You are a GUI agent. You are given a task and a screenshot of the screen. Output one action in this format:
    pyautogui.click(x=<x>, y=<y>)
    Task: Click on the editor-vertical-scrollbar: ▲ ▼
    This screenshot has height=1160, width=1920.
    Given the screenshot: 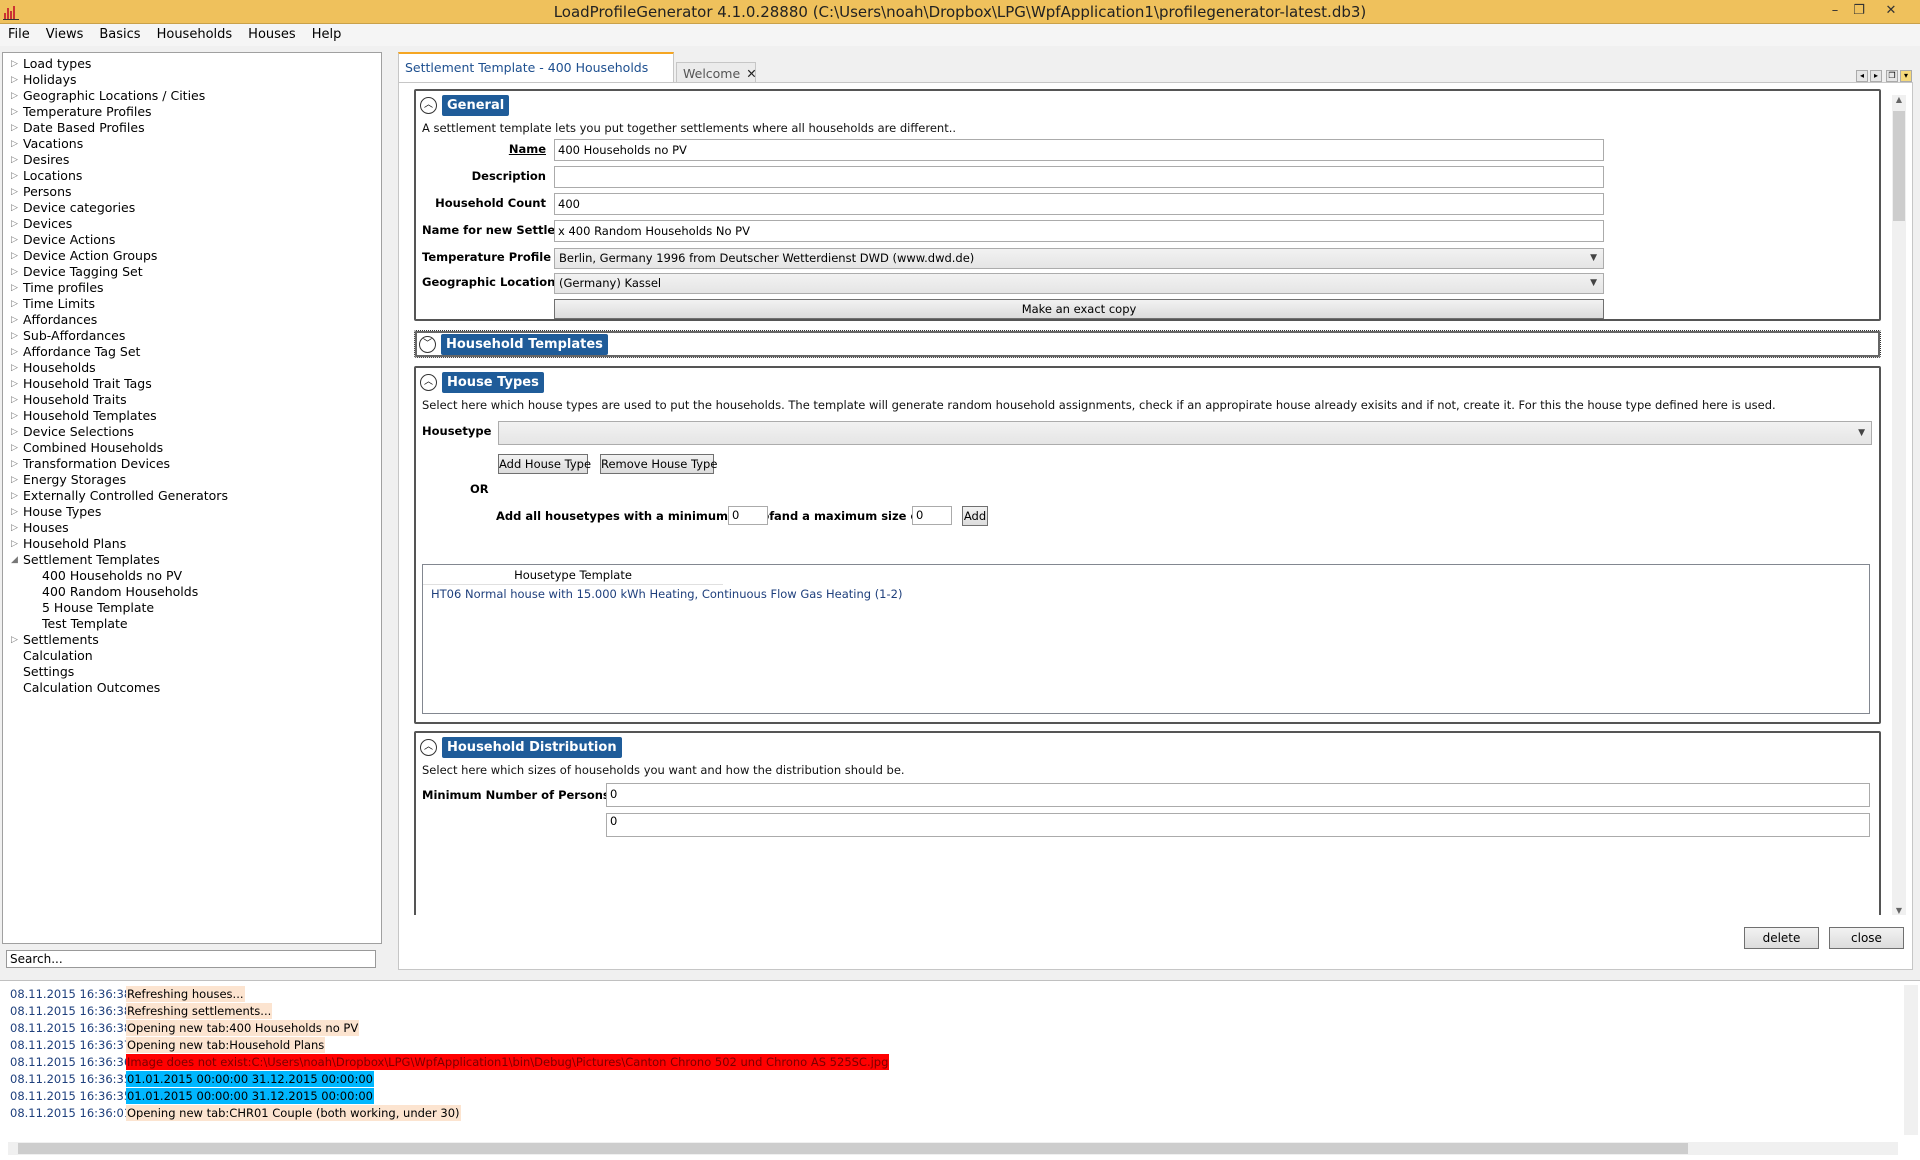 What is the action you would take?
    pyautogui.click(x=1899, y=505)
    